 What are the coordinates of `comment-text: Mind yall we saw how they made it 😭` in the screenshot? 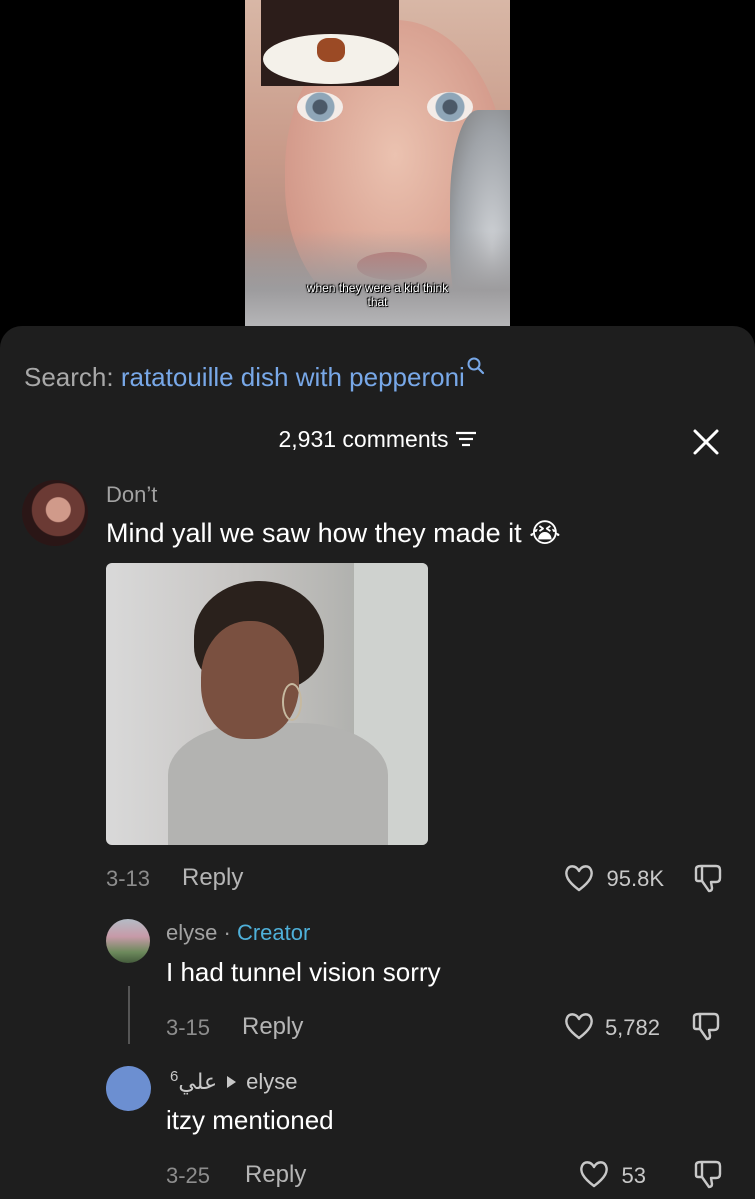 It's located at (333, 533).